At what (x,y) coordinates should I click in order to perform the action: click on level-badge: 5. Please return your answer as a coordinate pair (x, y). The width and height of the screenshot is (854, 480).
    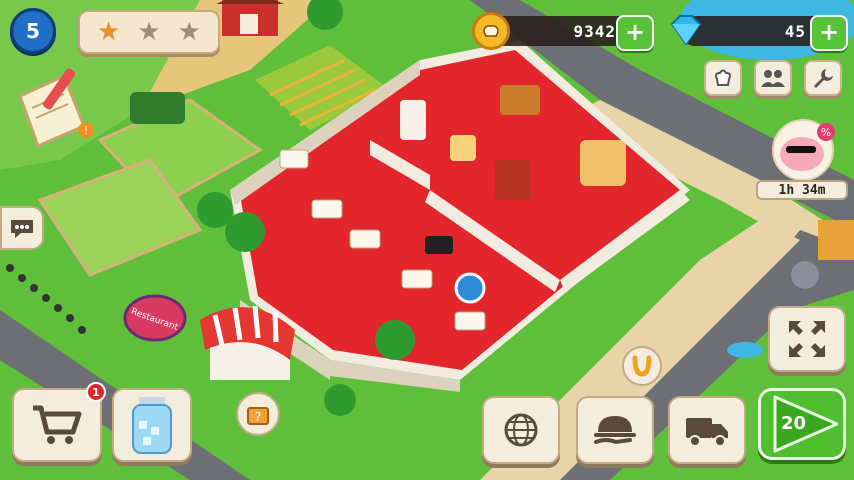
    Looking at the image, I should click on (33, 31).